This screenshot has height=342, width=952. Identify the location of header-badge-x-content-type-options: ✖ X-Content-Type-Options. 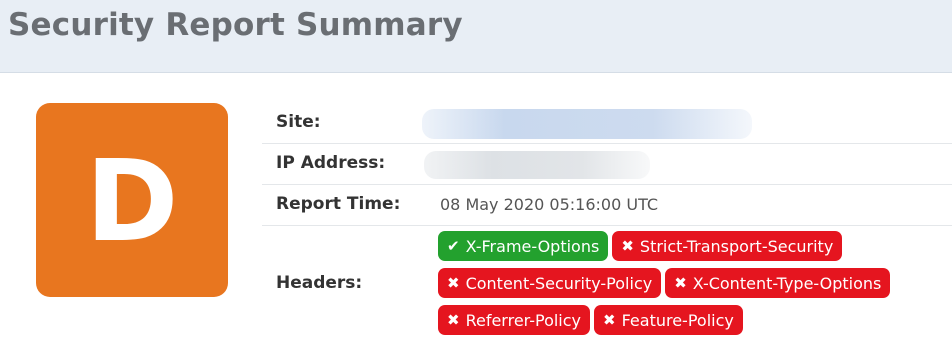
(778, 283).